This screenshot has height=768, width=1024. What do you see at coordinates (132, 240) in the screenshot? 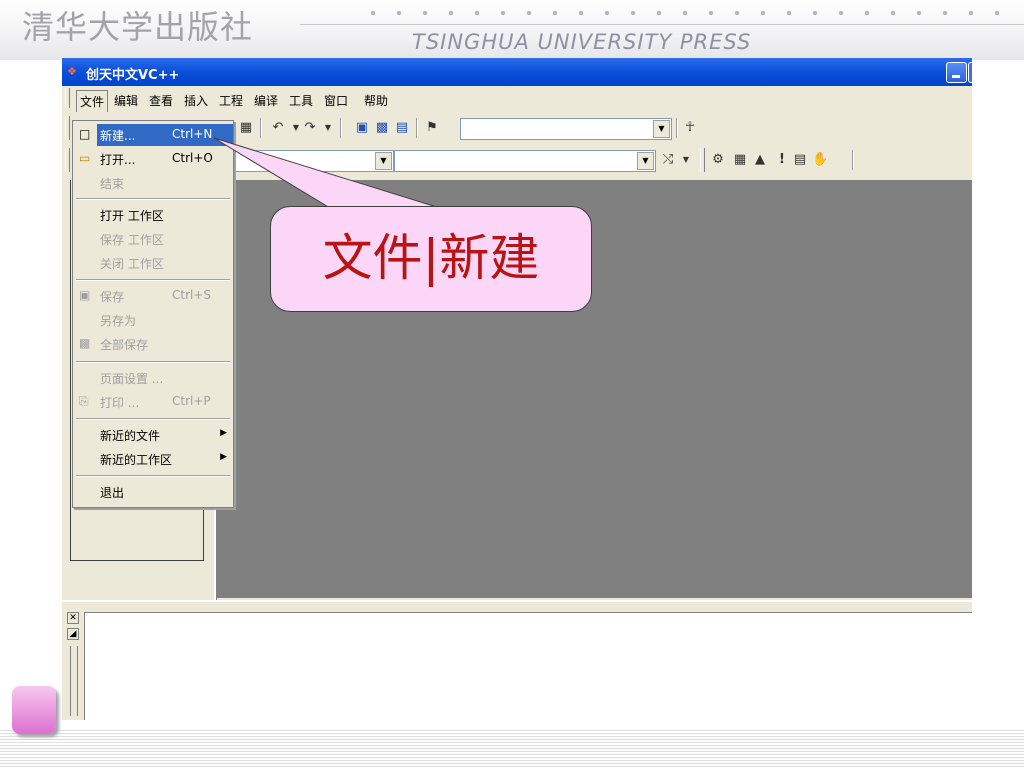
I see `menu-item-label: 保存 工作区` at bounding box center [132, 240].